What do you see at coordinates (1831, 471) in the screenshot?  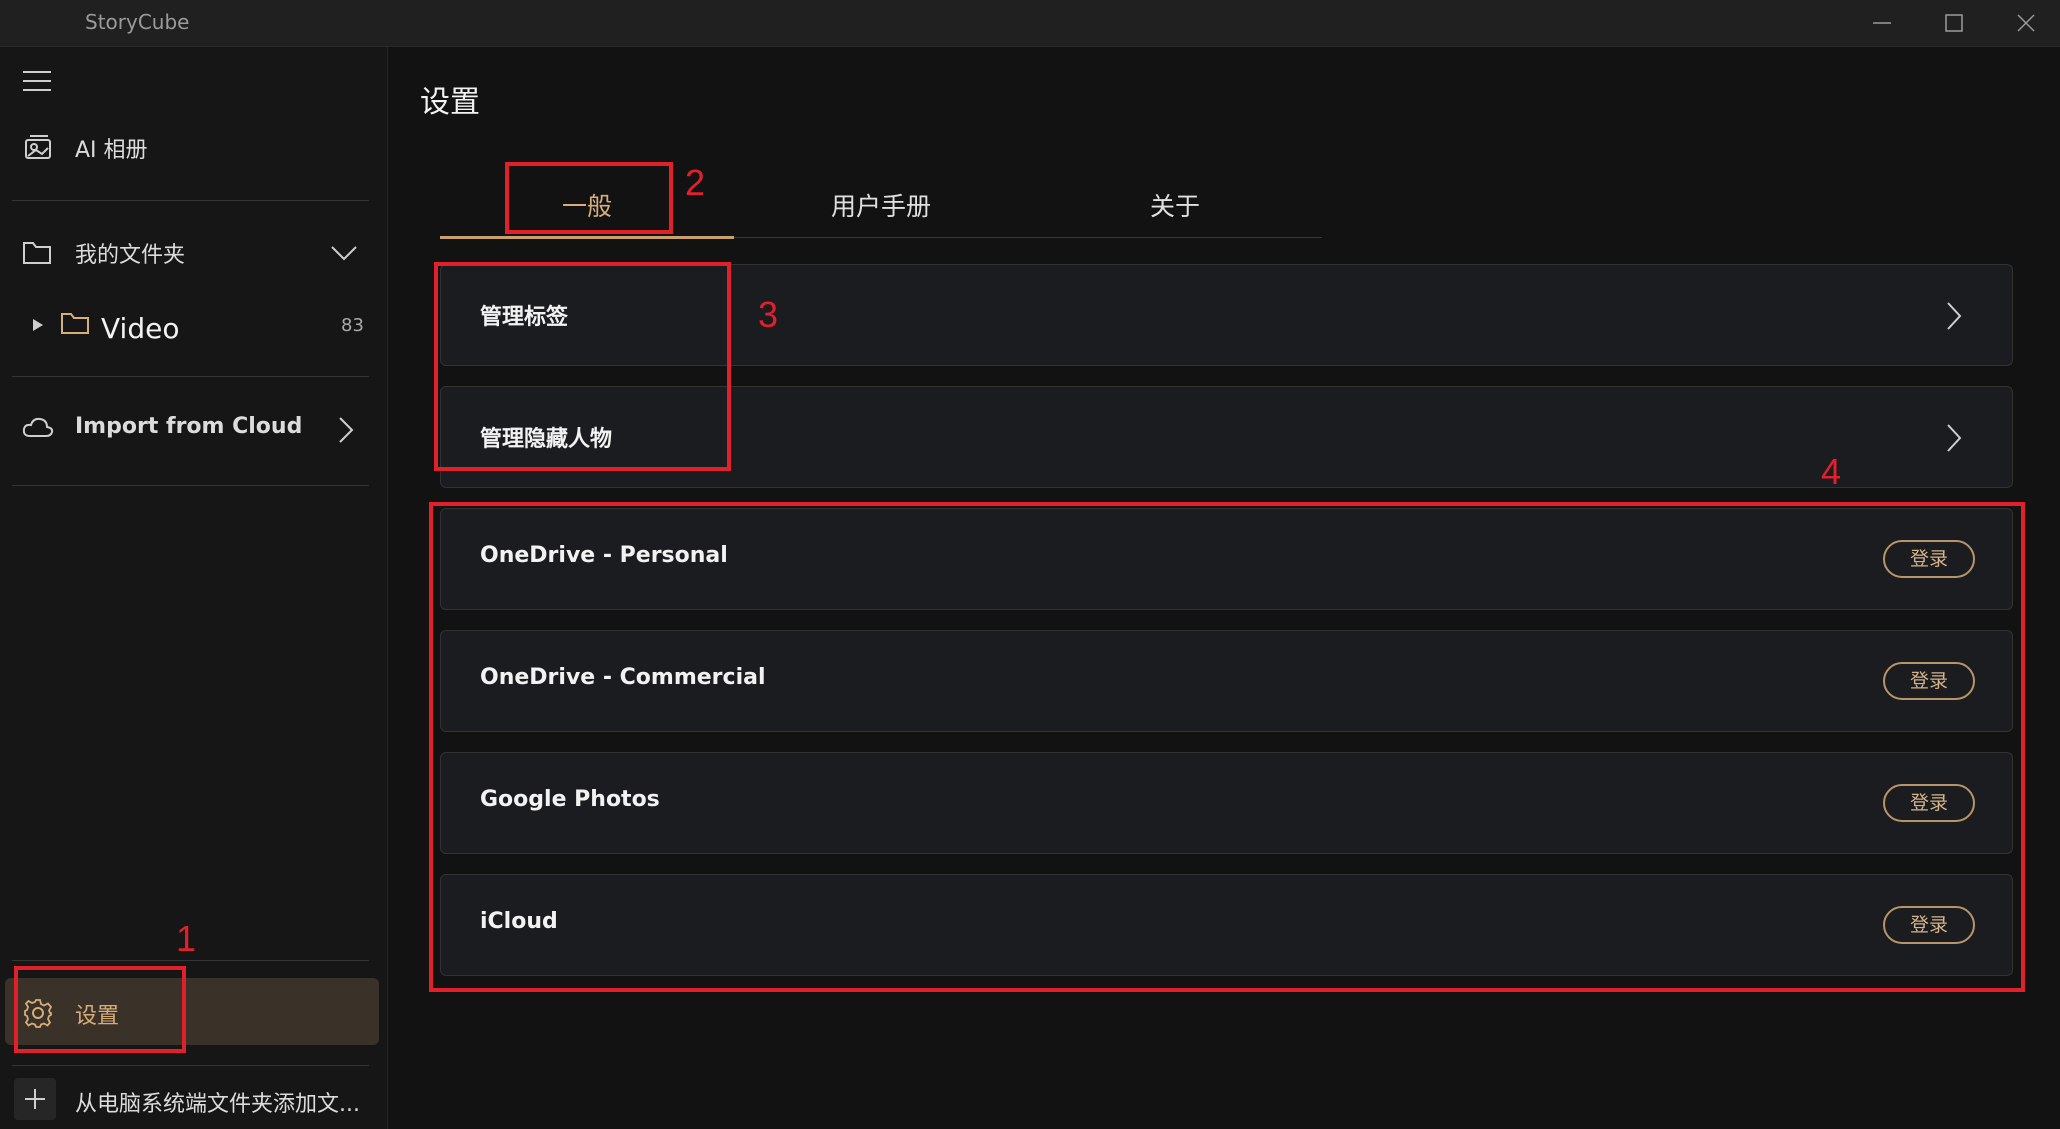 I see `annotation-number-4: 4` at bounding box center [1831, 471].